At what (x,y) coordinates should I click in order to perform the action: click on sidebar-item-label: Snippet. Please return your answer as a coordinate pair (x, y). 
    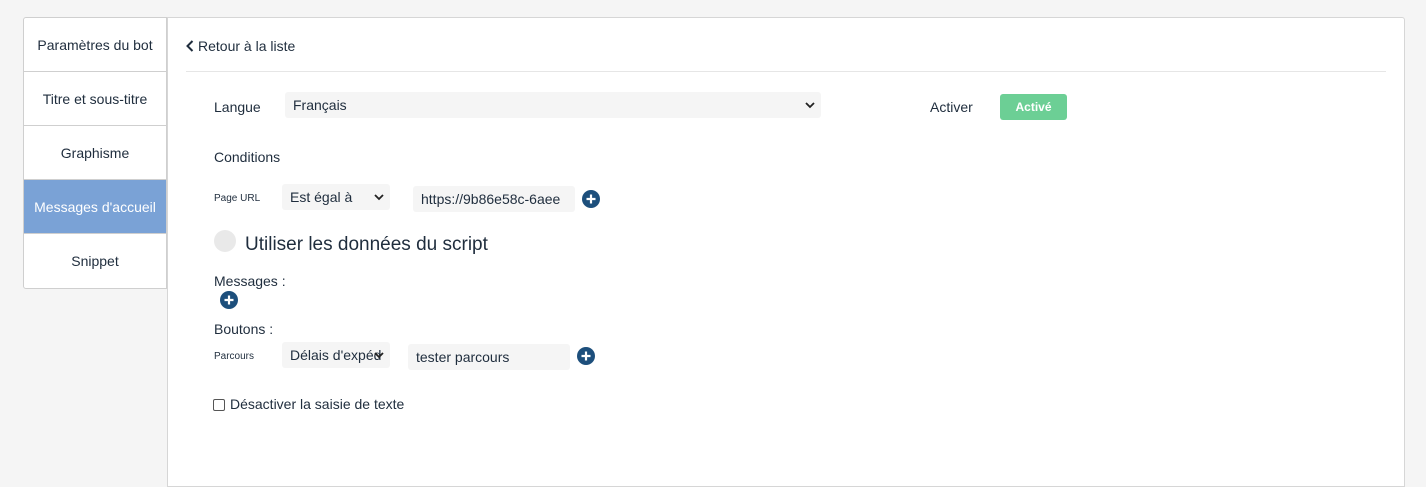
    Looking at the image, I should click on (95, 261).